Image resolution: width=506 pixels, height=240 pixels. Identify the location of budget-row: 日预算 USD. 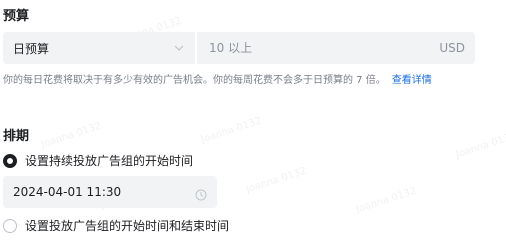
(239, 48).